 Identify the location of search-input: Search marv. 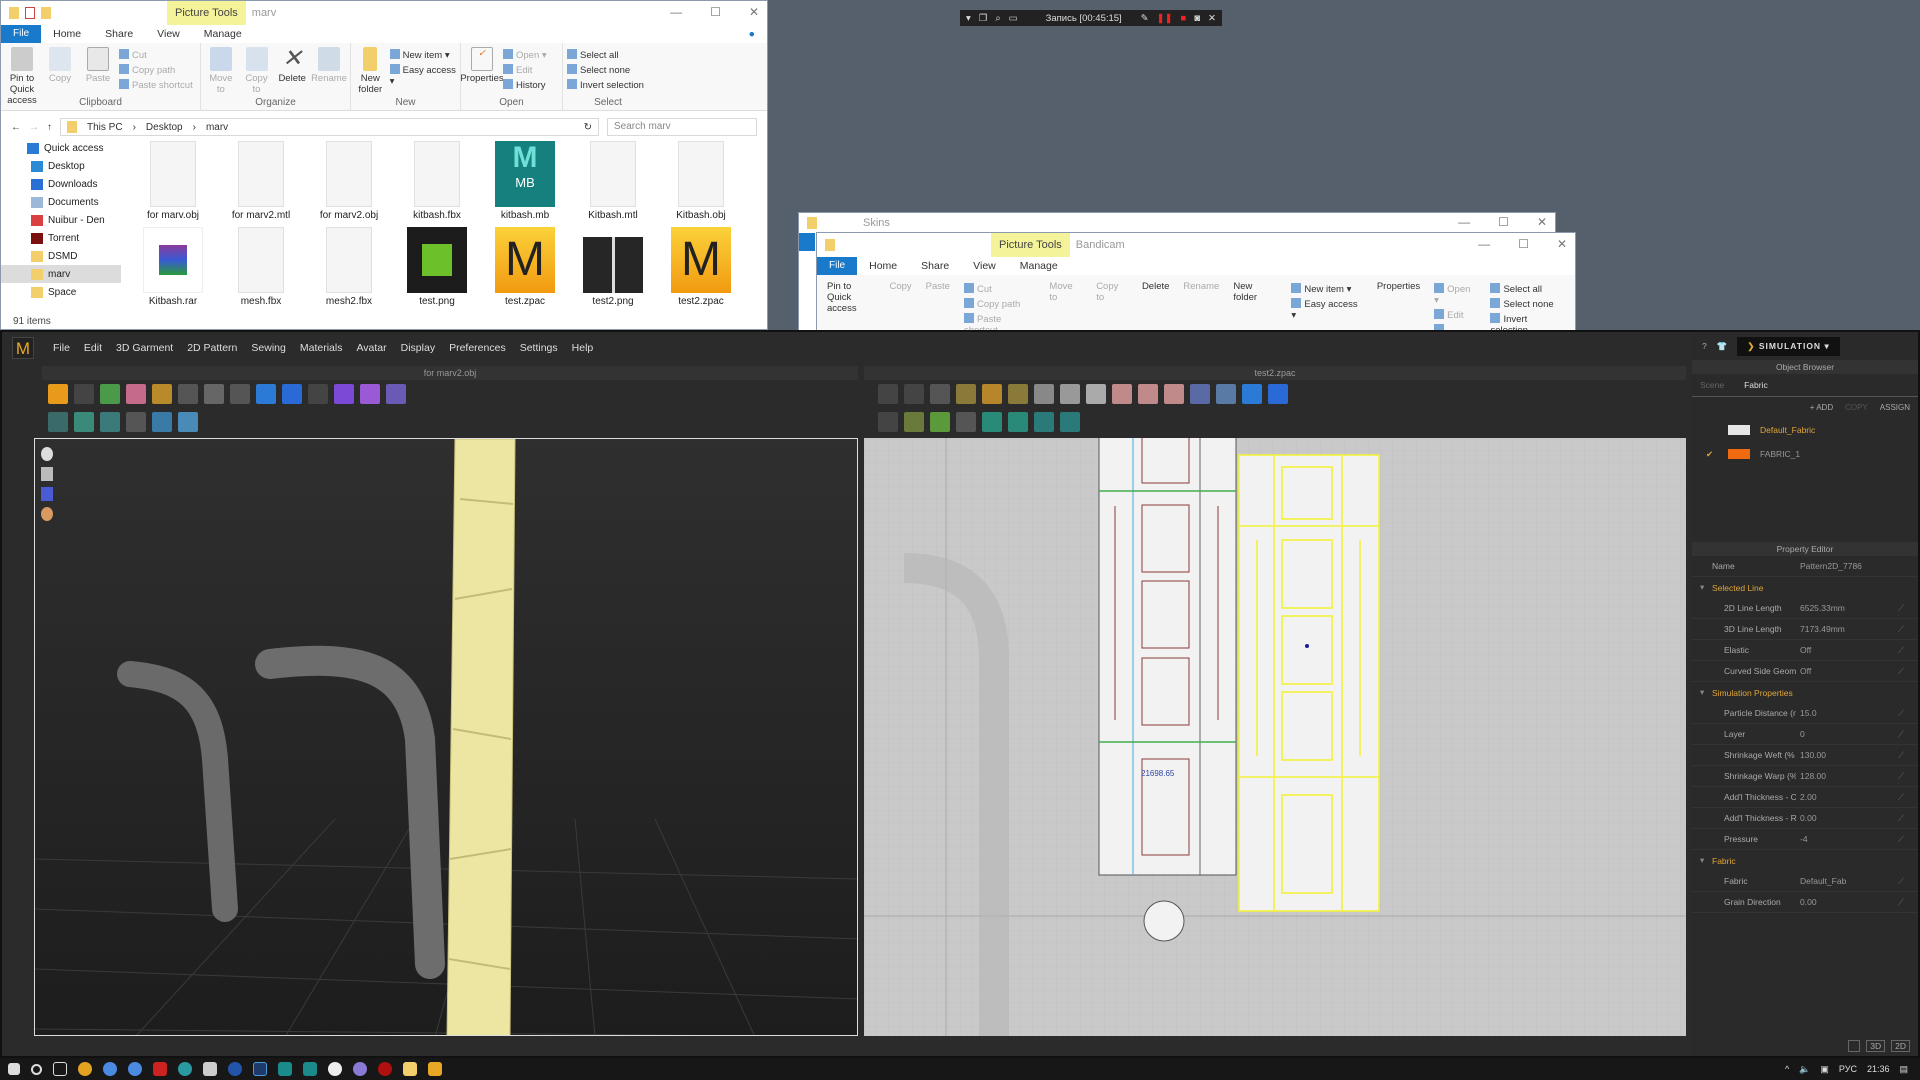
(682, 127).